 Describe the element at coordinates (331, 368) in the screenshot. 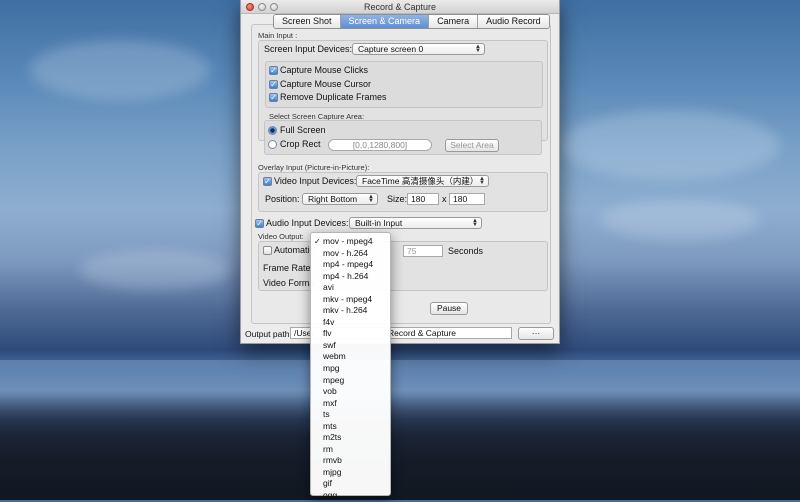

I see `format-menu-item-label: mpg` at that location.